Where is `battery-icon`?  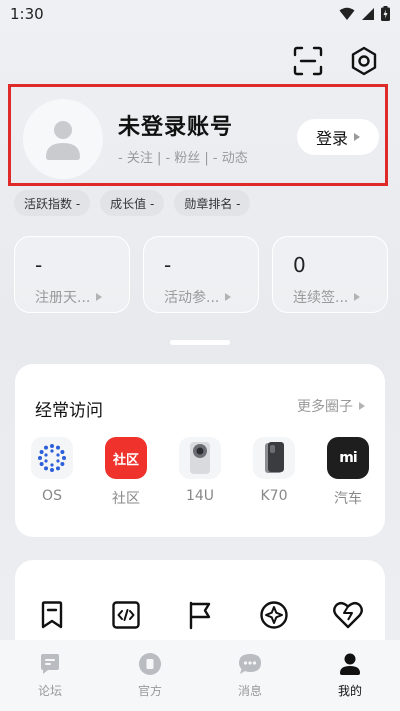 battery-icon is located at coordinates (385, 13).